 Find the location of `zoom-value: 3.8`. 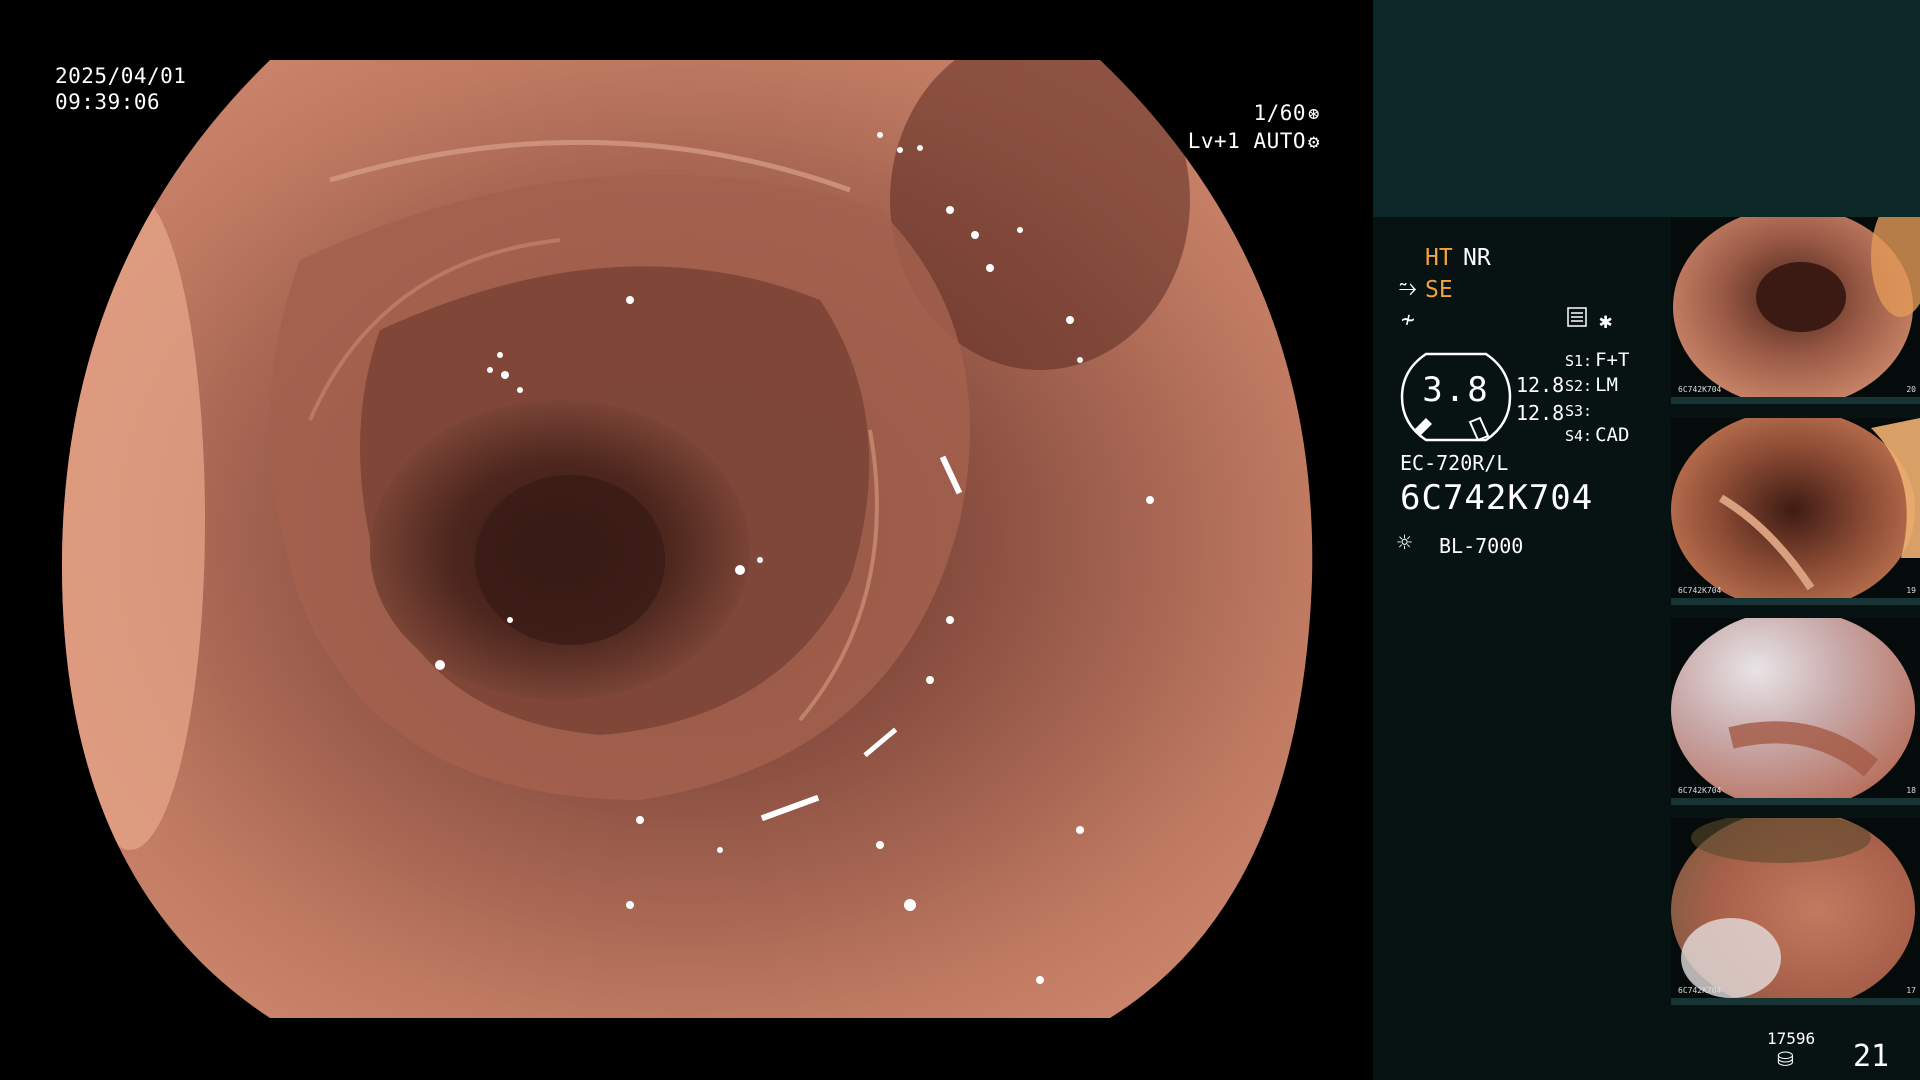

zoom-value: 3.8 is located at coordinates (1456, 390).